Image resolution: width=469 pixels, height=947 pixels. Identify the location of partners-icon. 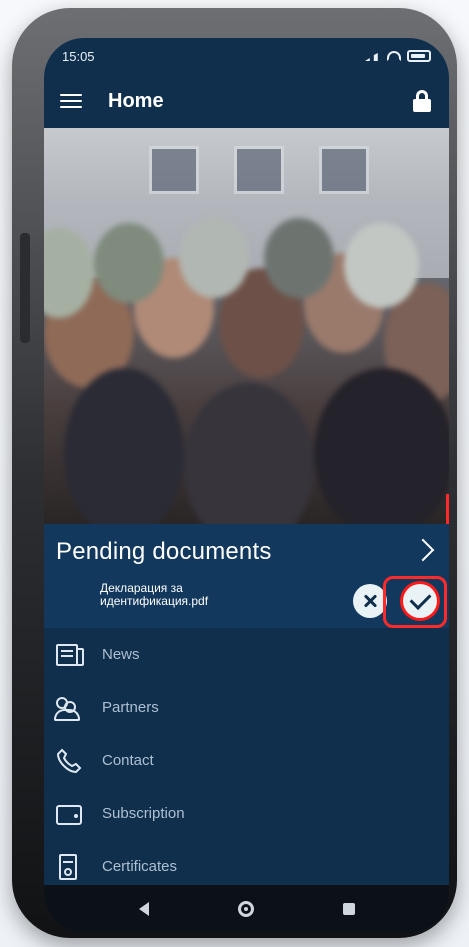
(69, 708).